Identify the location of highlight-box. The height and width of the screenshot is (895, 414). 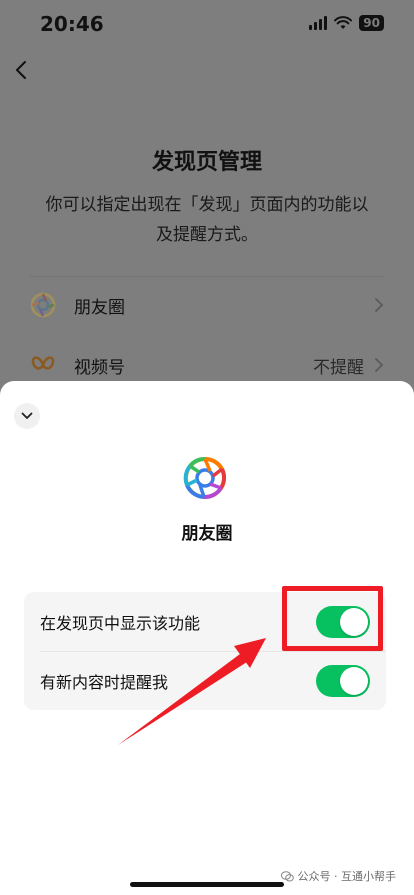
(332, 618).